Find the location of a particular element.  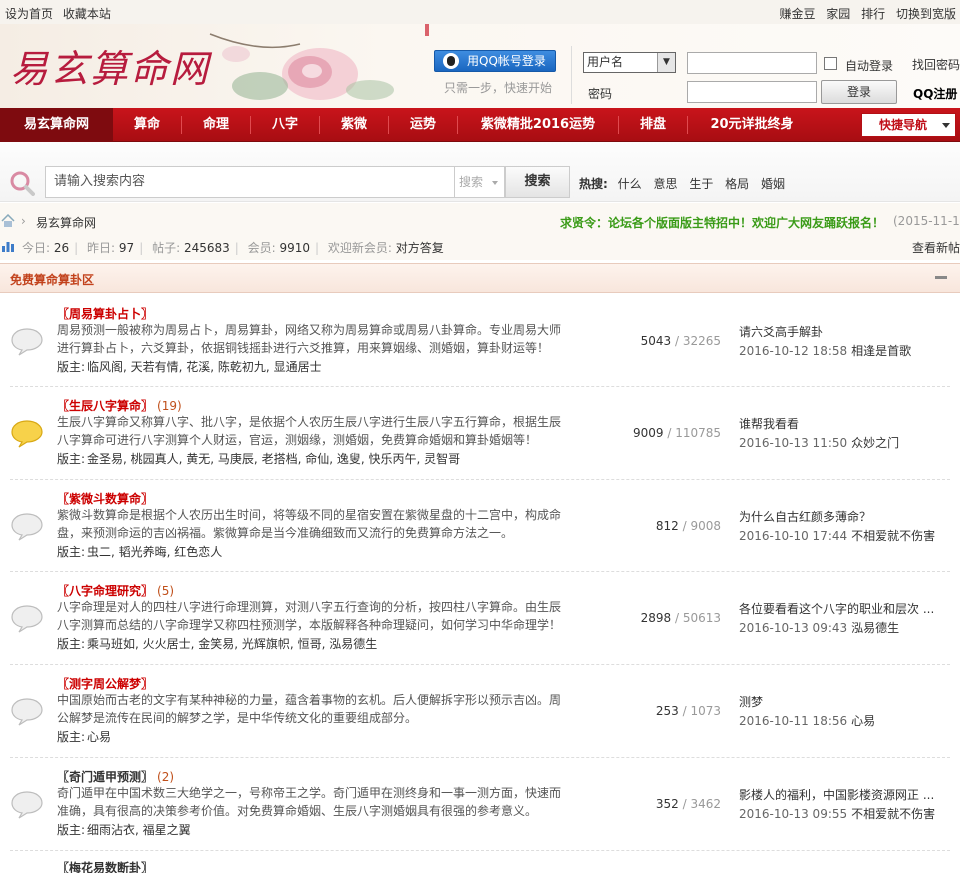

stat-posts-label: 帖子: is located at coordinates (166, 248).